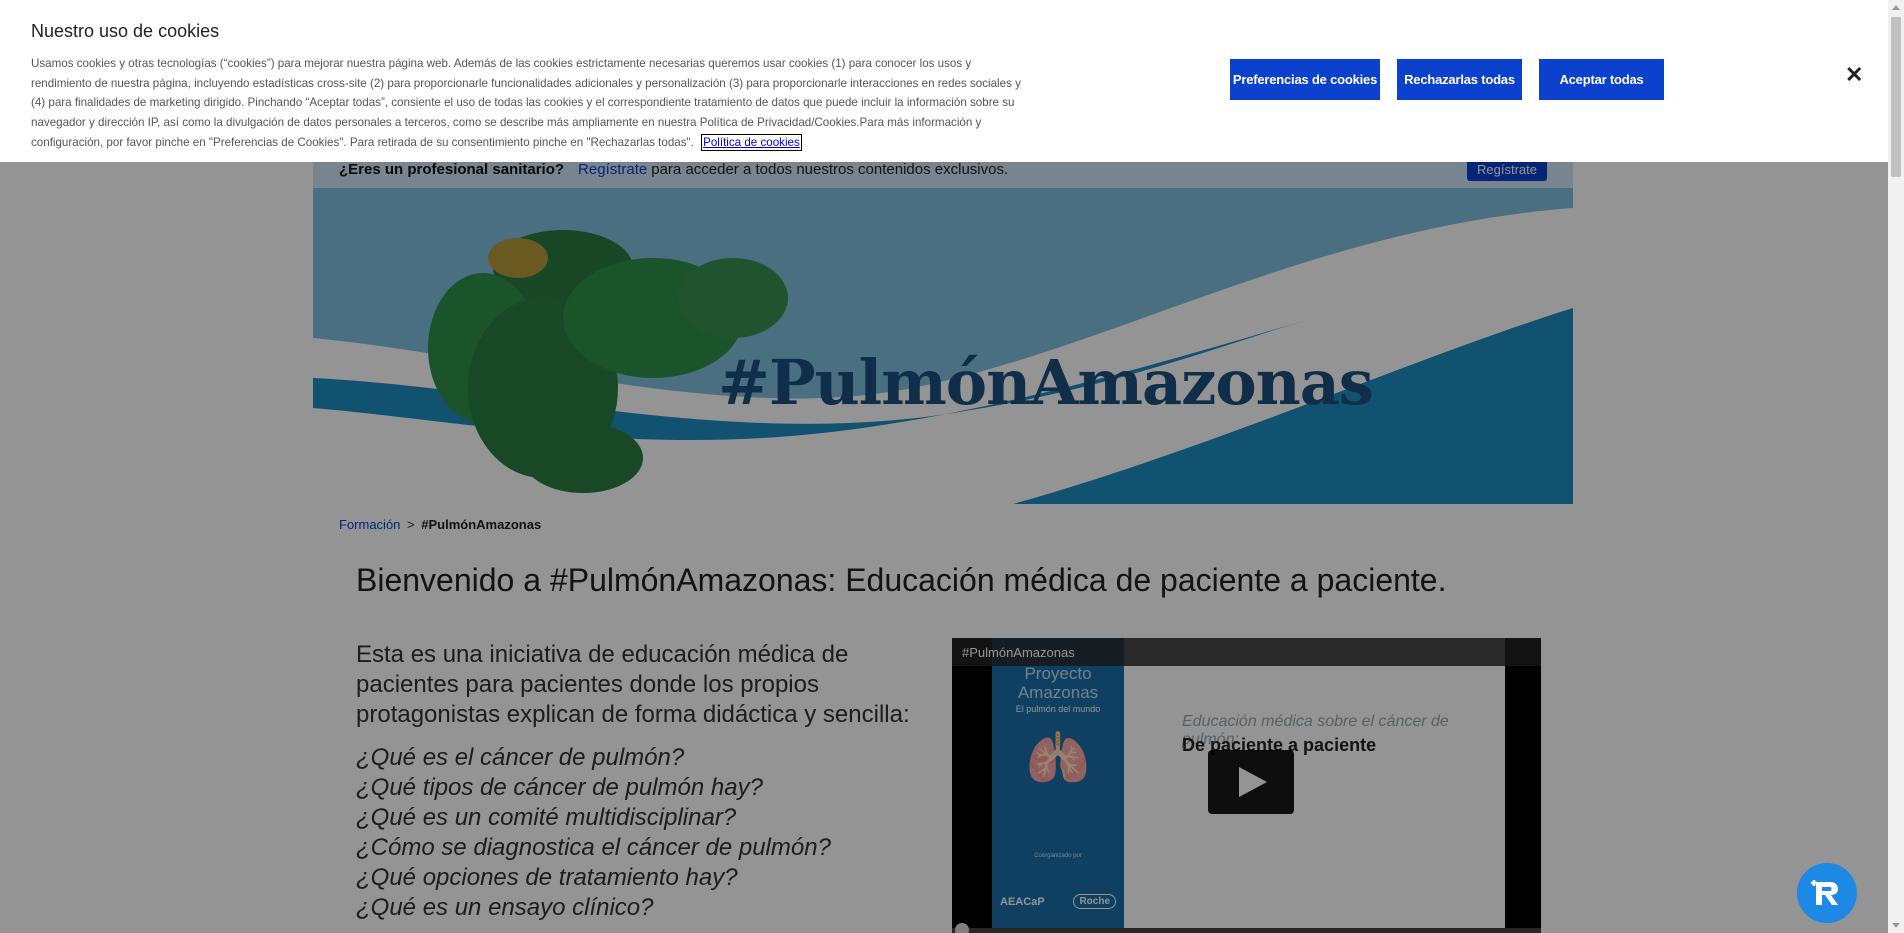  Describe the element at coordinates (1896, 466) in the screenshot. I see `vertical-scrollbar` at that location.